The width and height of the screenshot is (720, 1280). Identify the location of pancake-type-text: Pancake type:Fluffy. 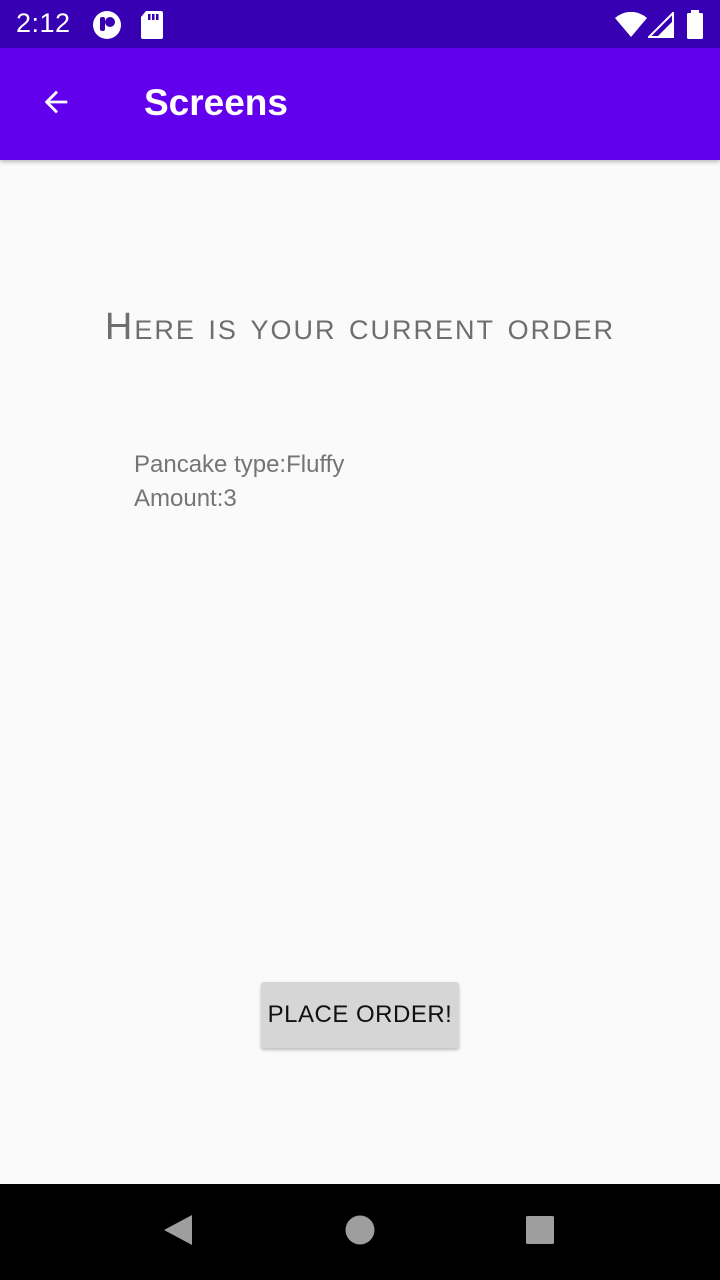
(239, 464).